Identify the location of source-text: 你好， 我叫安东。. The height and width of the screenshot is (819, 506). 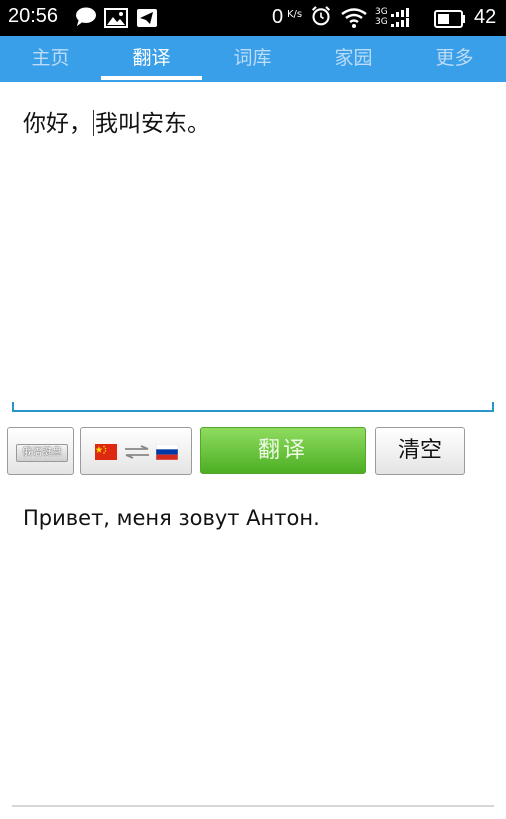
(116, 121).